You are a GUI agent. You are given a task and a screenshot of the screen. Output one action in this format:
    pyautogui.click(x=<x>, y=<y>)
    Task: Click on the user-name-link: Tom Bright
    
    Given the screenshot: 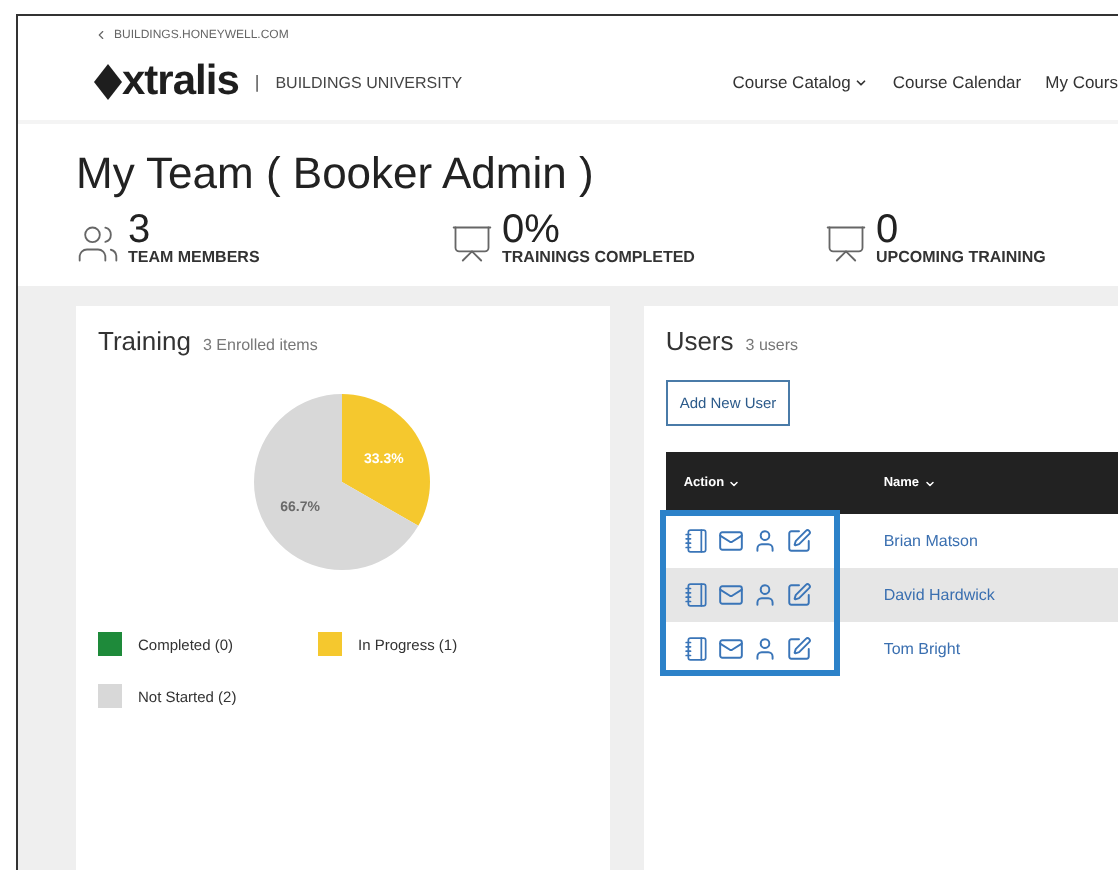 What is the action you would take?
    pyautogui.click(x=1000, y=649)
    